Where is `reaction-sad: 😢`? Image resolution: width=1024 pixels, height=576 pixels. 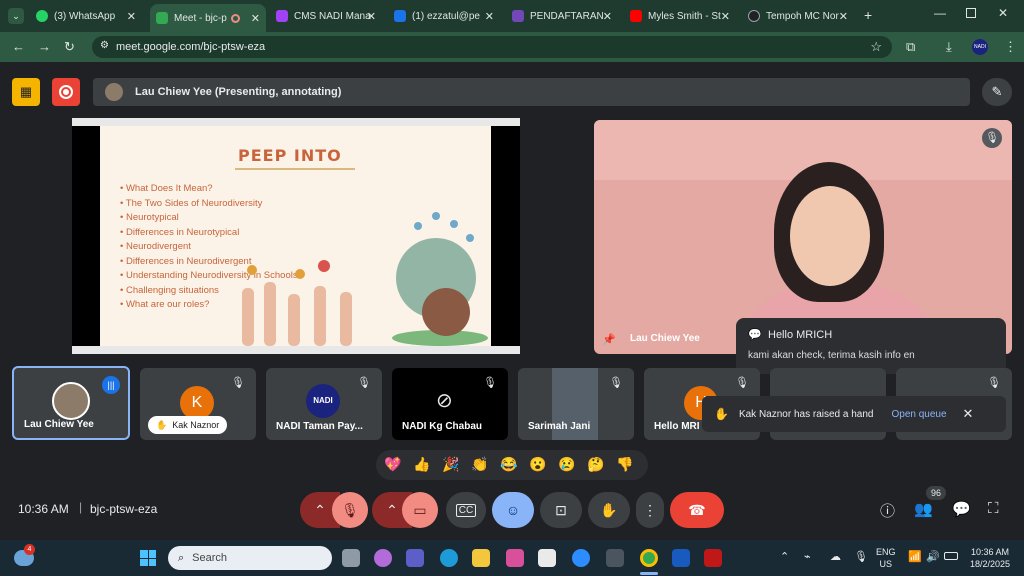
reaction-sad: 😢 is located at coordinates (566, 464).